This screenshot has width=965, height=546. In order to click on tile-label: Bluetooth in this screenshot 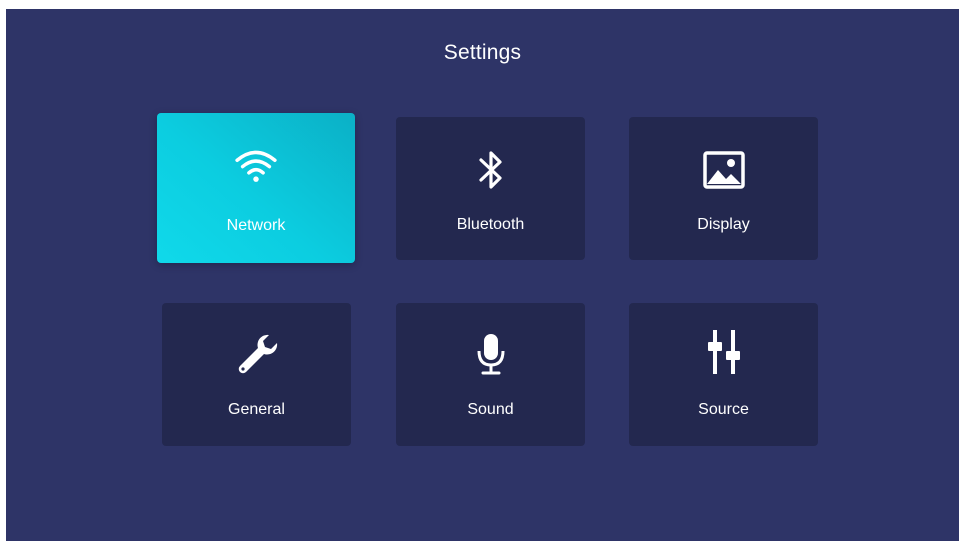, I will do `click(490, 224)`.